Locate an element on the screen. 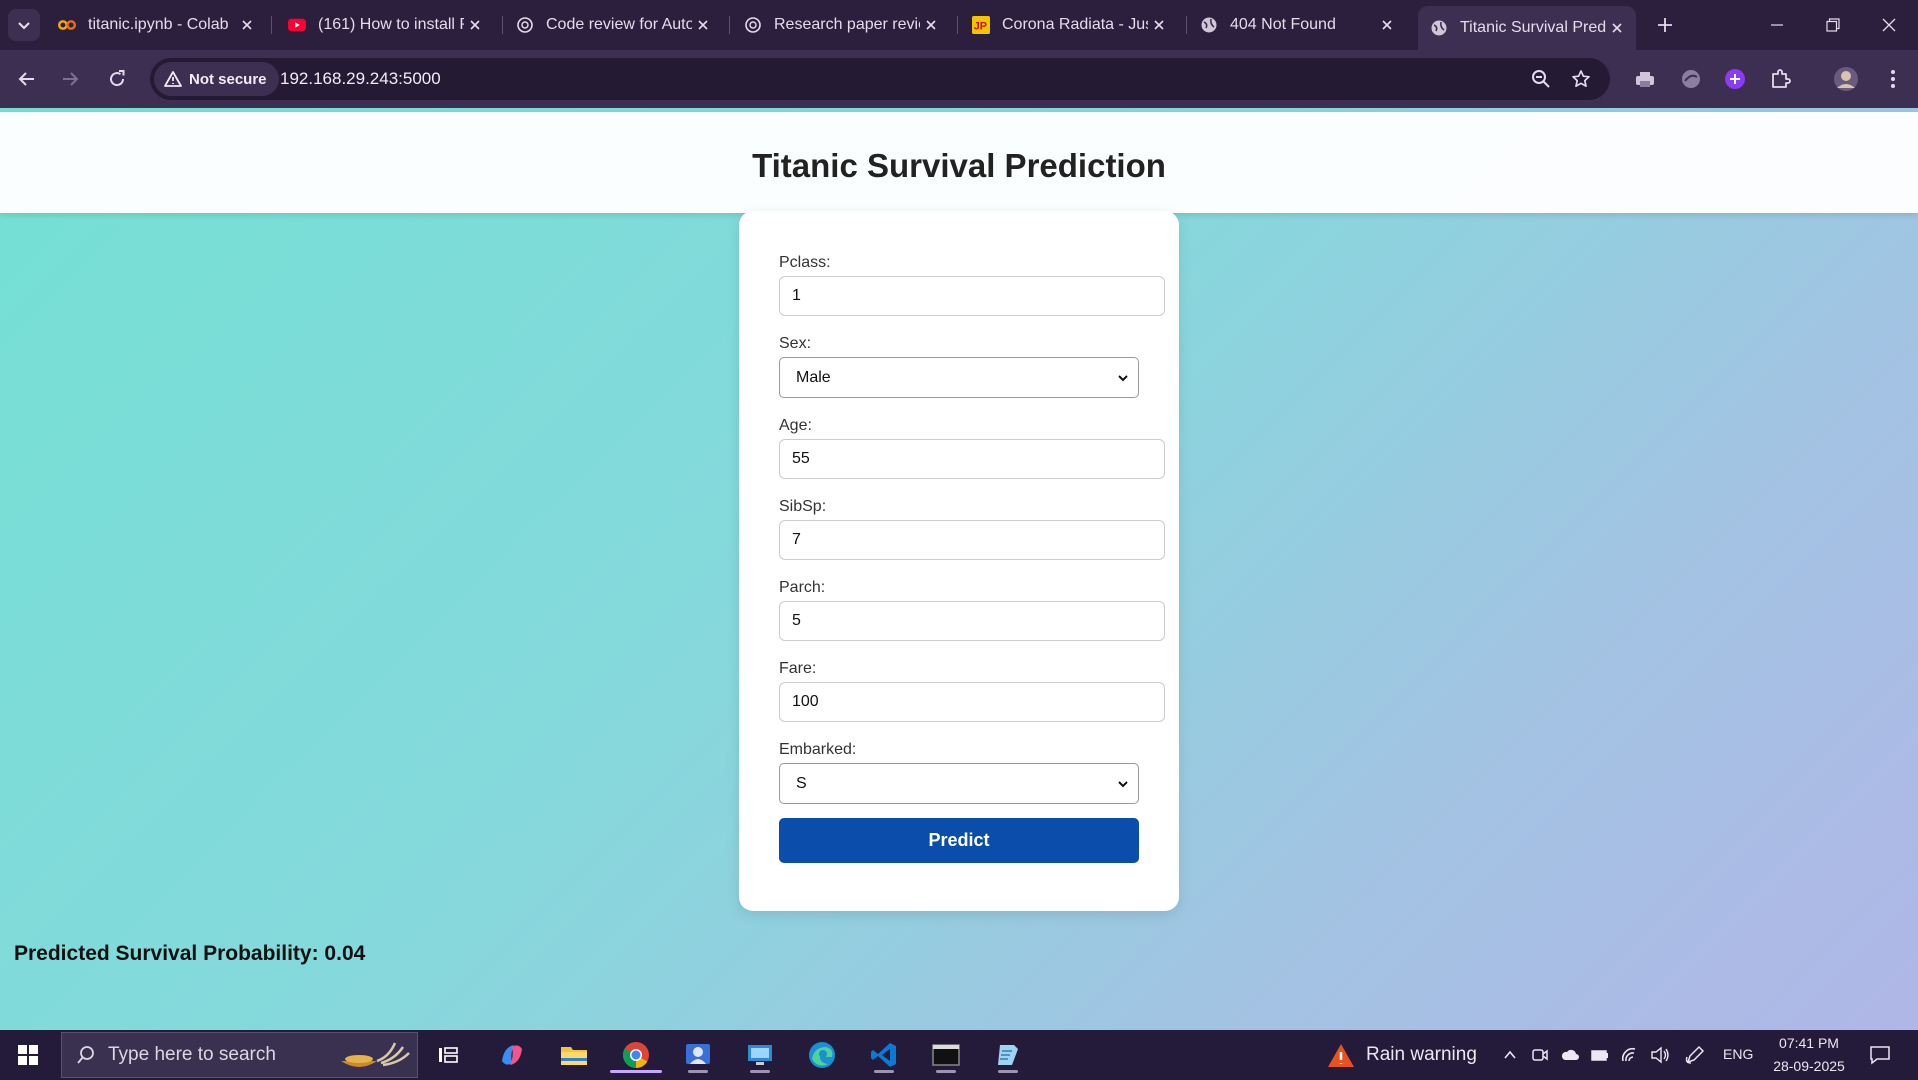 The height and width of the screenshot is (1080, 1918). start-button is located at coordinates (28, 1055).